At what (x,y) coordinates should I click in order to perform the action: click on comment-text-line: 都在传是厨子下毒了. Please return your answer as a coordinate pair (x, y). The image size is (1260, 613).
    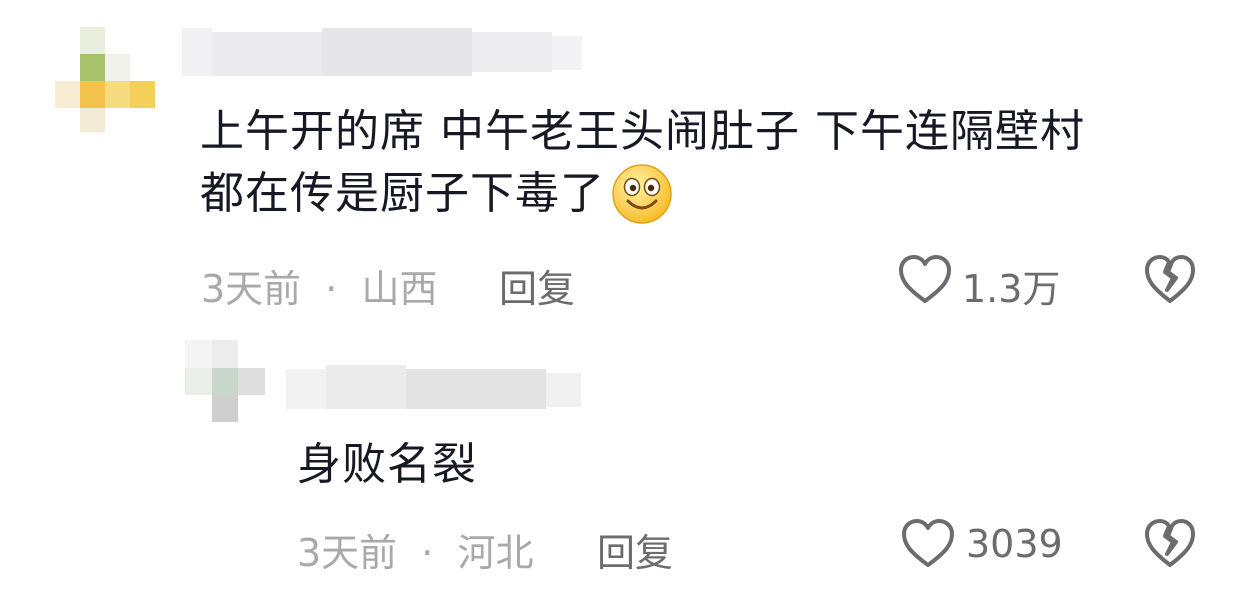
    Looking at the image, I should click on (642, 194).